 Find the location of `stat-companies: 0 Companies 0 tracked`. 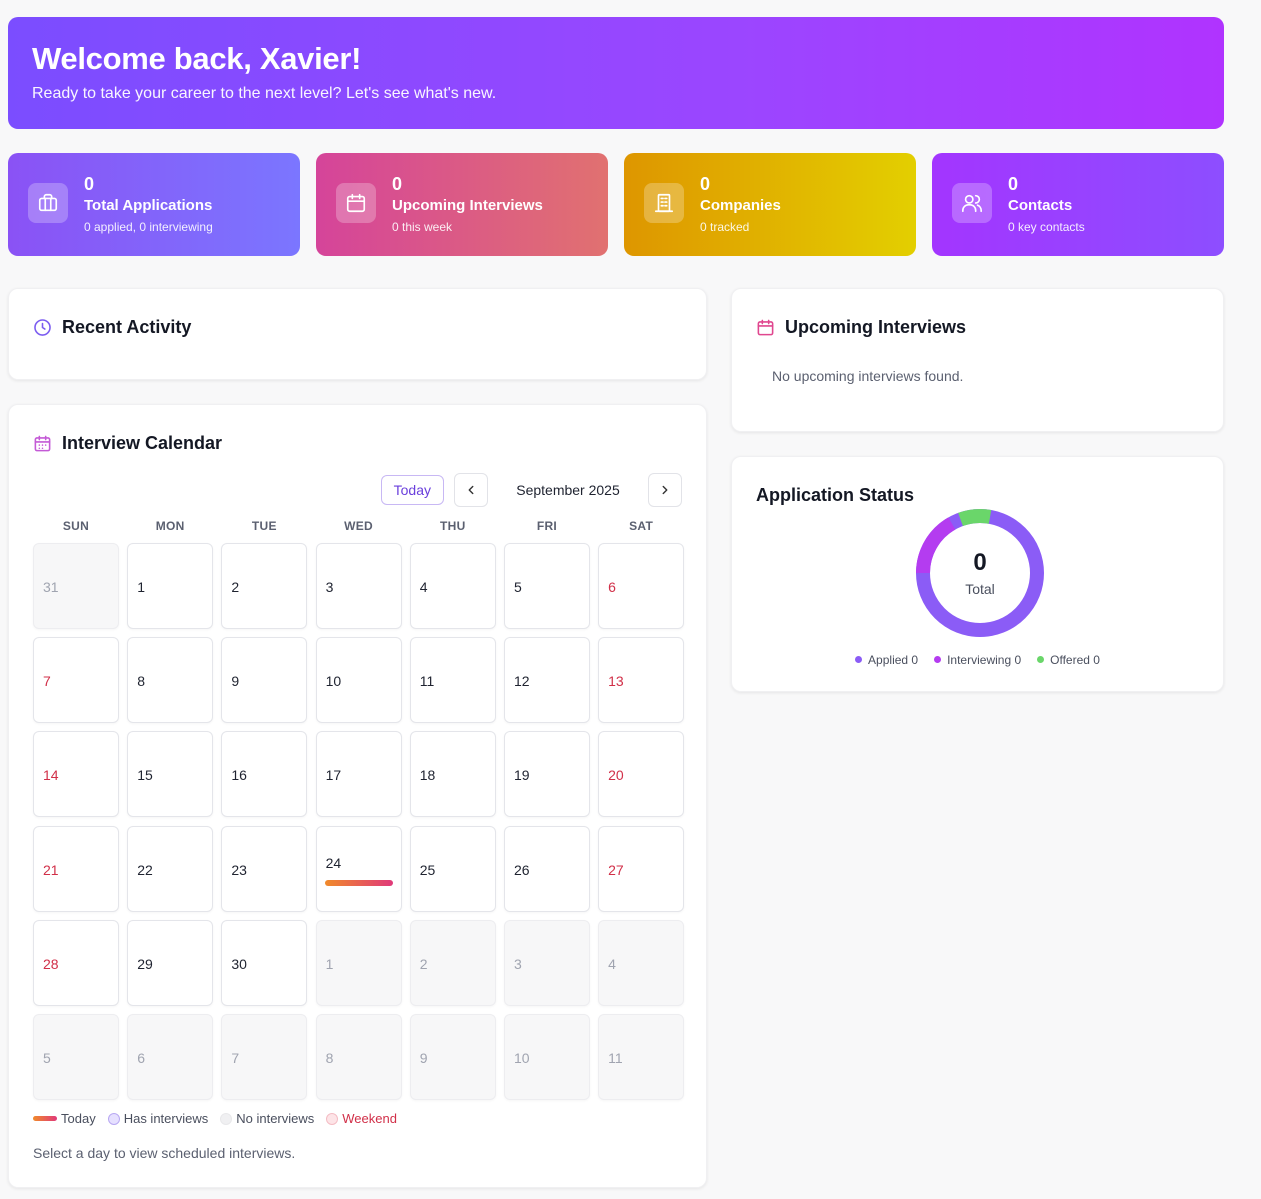

stat-companies: 0 Companies 0 tracked is located at coordinates (770, 204).